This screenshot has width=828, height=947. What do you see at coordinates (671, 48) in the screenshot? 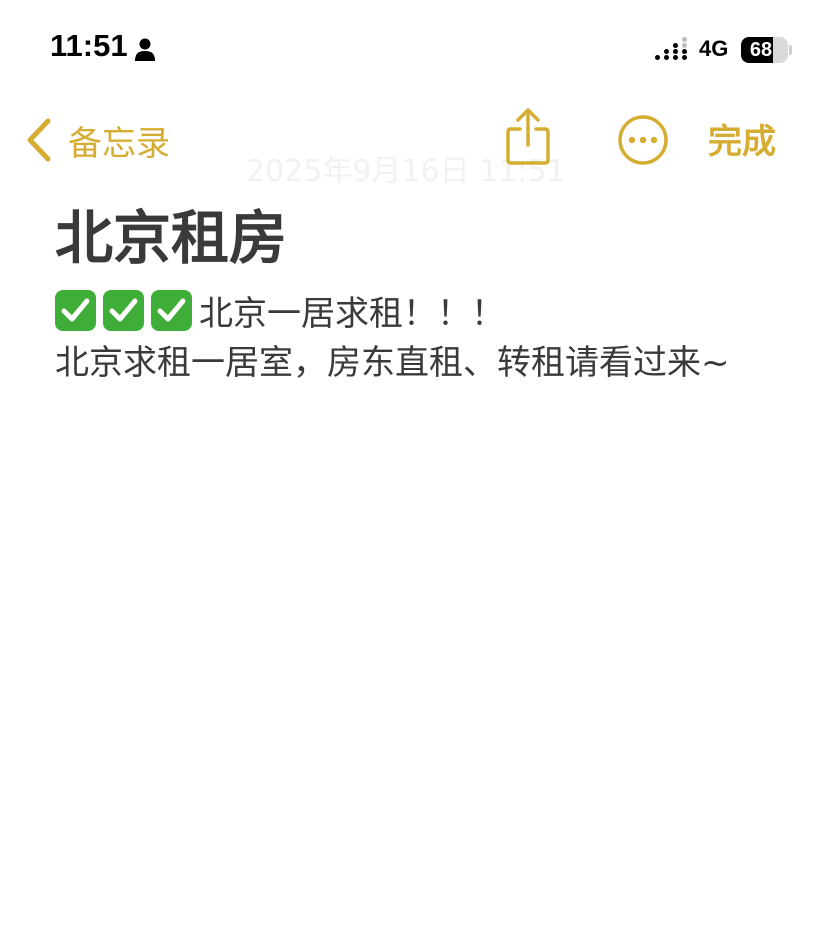
I see `cellular-signal-icon` at bounding box center [671, 48].